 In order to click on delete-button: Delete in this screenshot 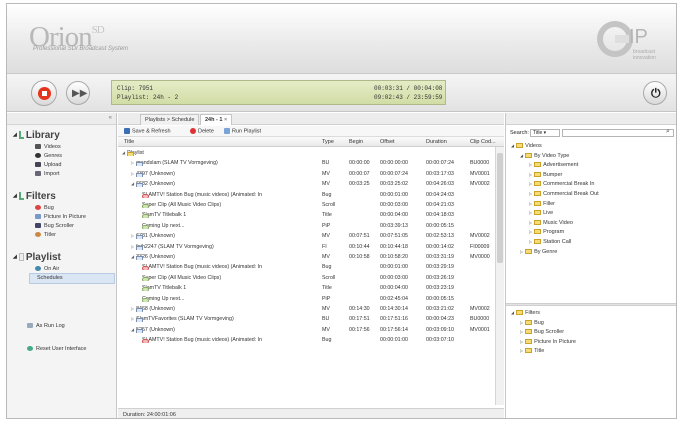, I will do `click(202, 131)`.